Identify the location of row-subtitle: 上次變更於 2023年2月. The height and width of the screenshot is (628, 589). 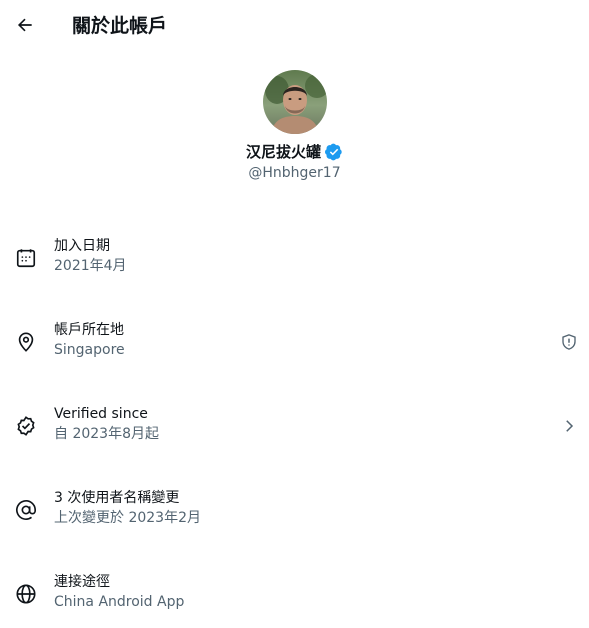
(127, 518).